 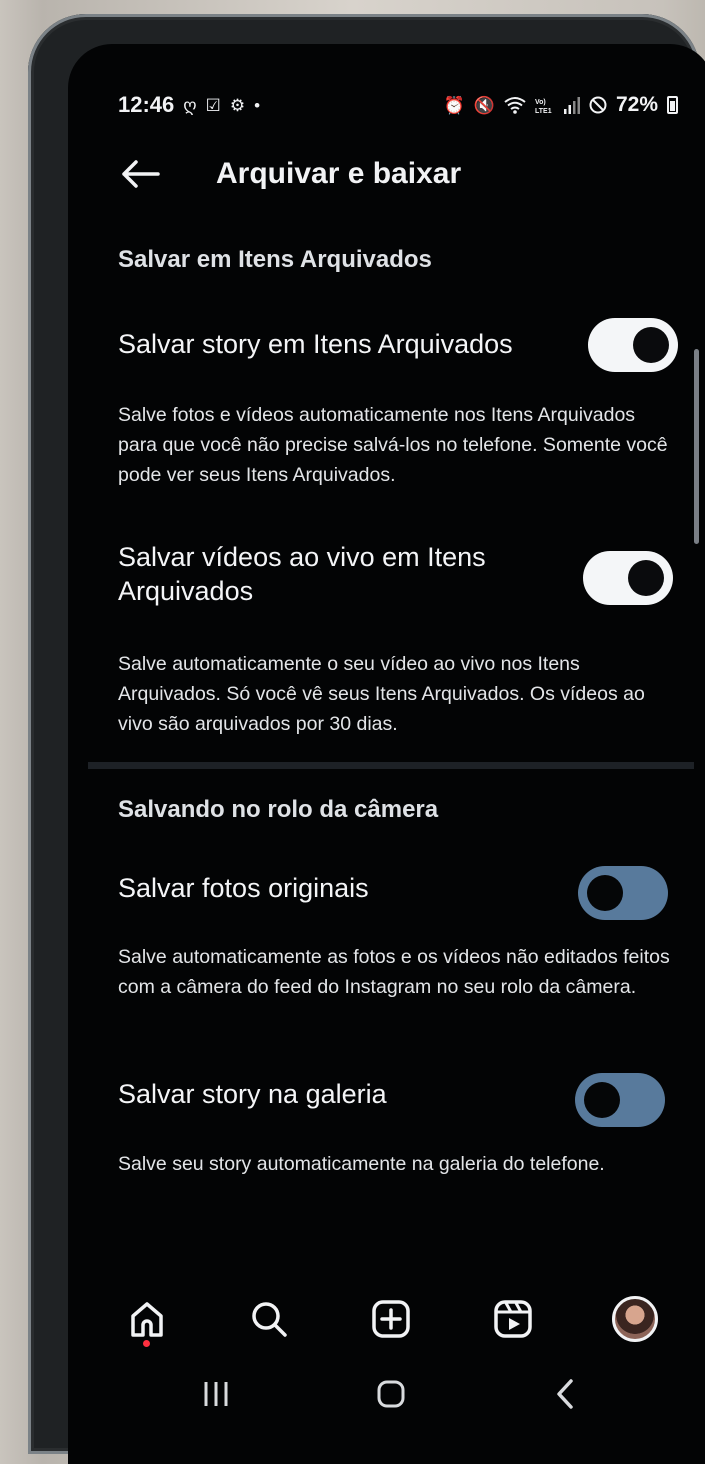 I want to click on section-title-camera-roll: Salvando no rolo da câmera, so click(x=278, y=809).